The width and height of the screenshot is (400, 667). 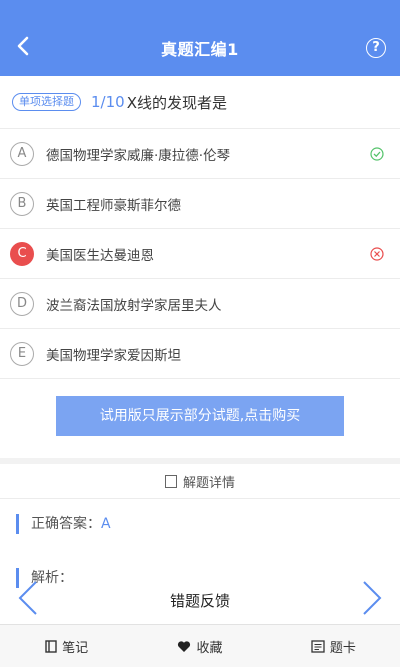 What do you see at coordinates (113, 355) in the screenshot?
I see `option-text: 美国物理学家爱因斯坦` at bounding box center [113, 355].